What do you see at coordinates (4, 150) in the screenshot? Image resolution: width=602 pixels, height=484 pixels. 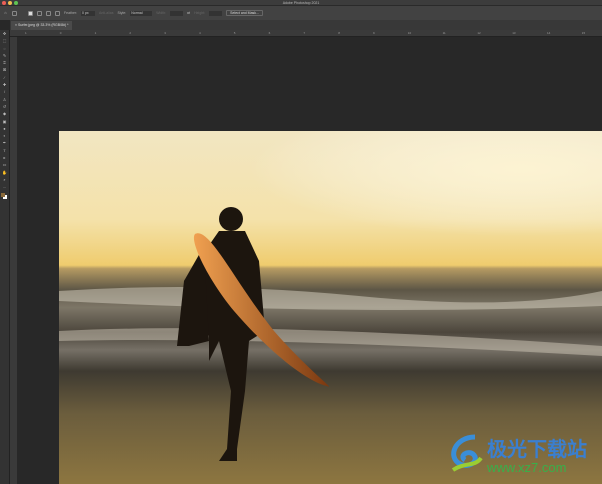 I see `type-tool-icon: T` at bounding box center [4, 150].